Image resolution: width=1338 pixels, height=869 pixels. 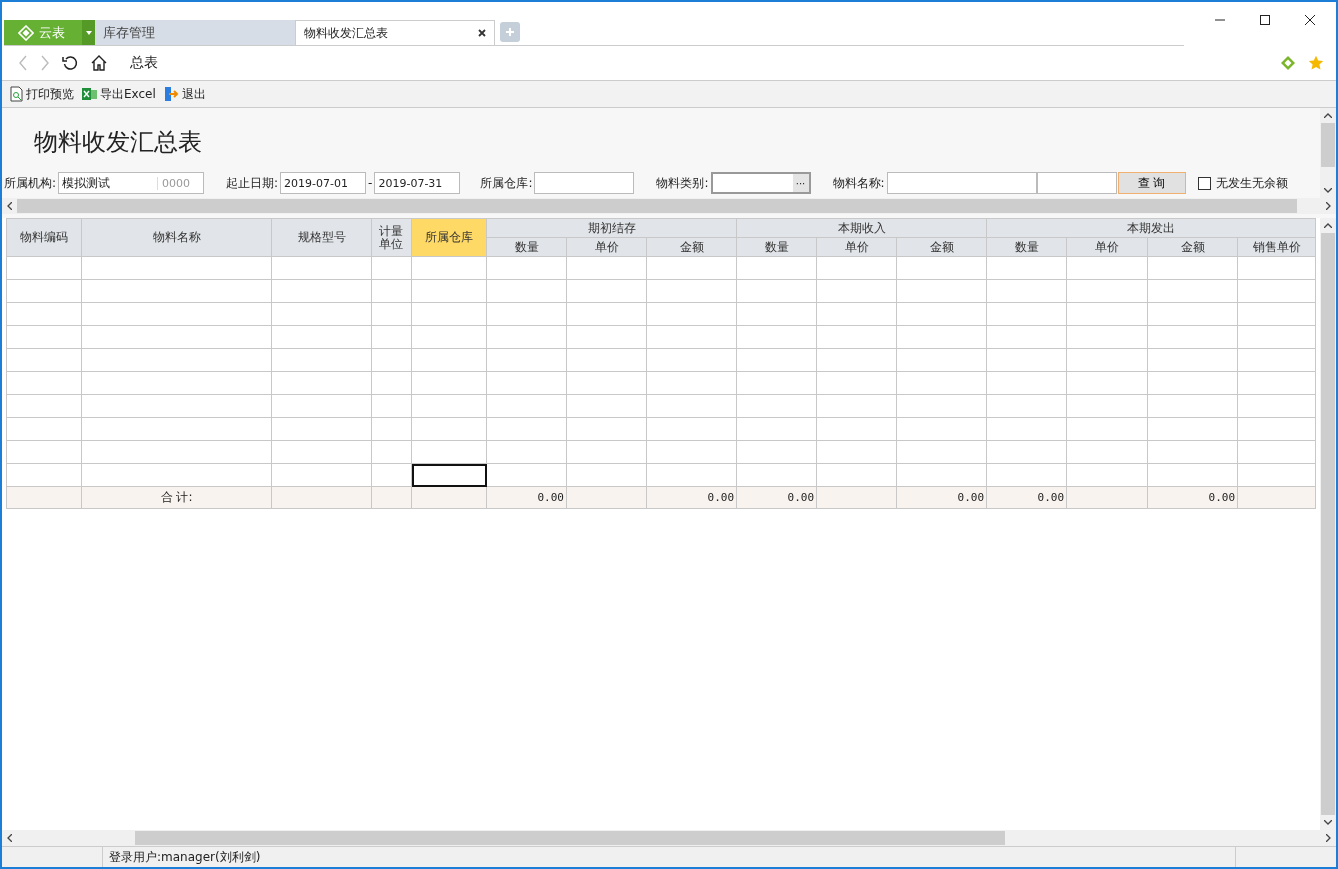 I want to click on column-header: 规格型号, so click(x=321, y=237).